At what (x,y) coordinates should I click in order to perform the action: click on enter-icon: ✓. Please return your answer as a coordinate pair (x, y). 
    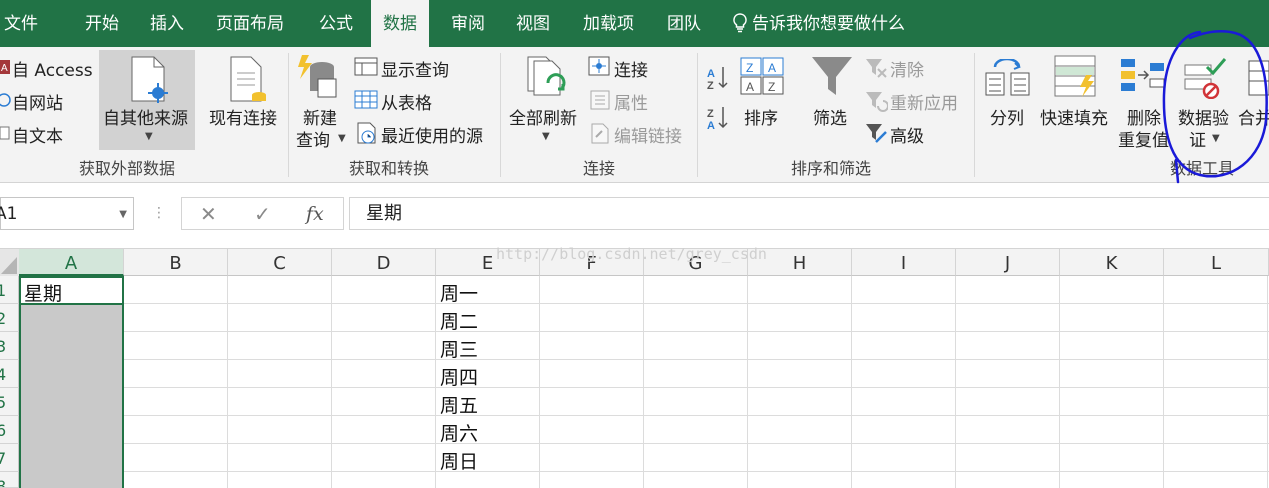
    Looking at the image, I should click on (262, 214).